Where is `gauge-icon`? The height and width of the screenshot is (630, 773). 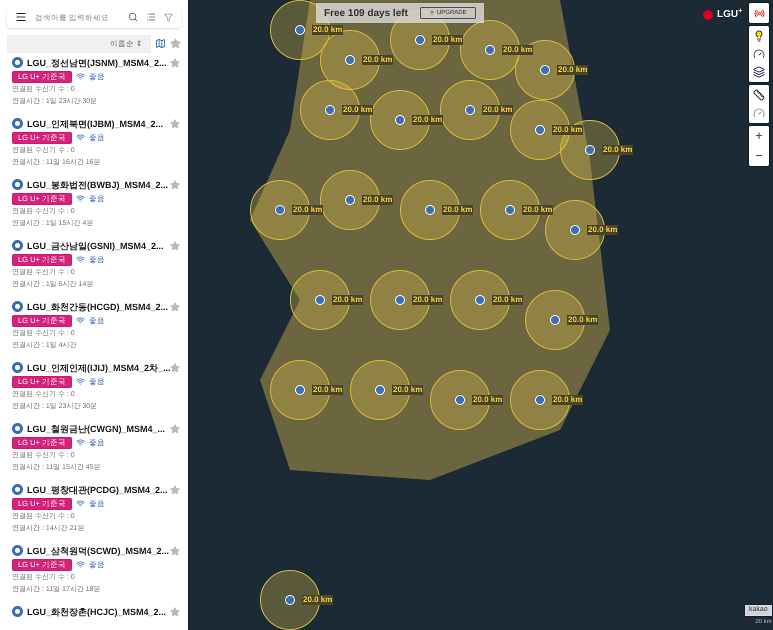
gauge-icon is located at coordinates (759, 113).